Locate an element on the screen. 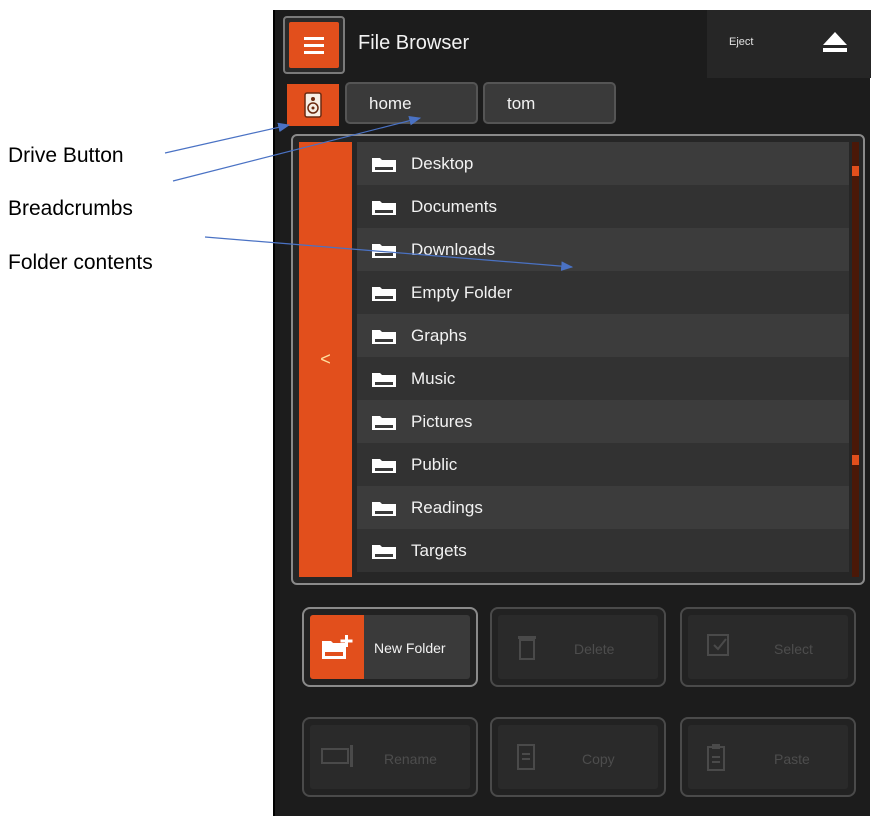 The height and width of the screenshot is (817, 871). delete-label: Delete is located at coordinates (594, 649).